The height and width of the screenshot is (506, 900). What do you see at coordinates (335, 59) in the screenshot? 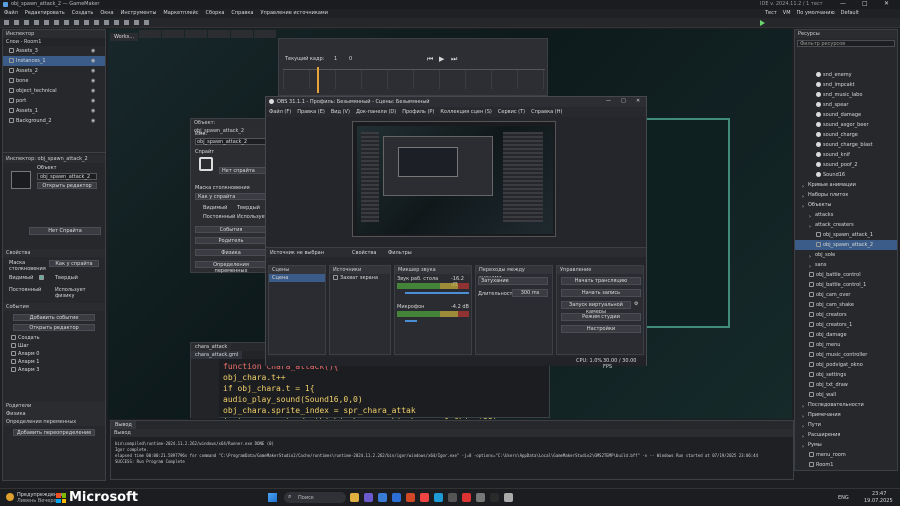
I see `frame-value: 1` at bounding box center [335, 59].